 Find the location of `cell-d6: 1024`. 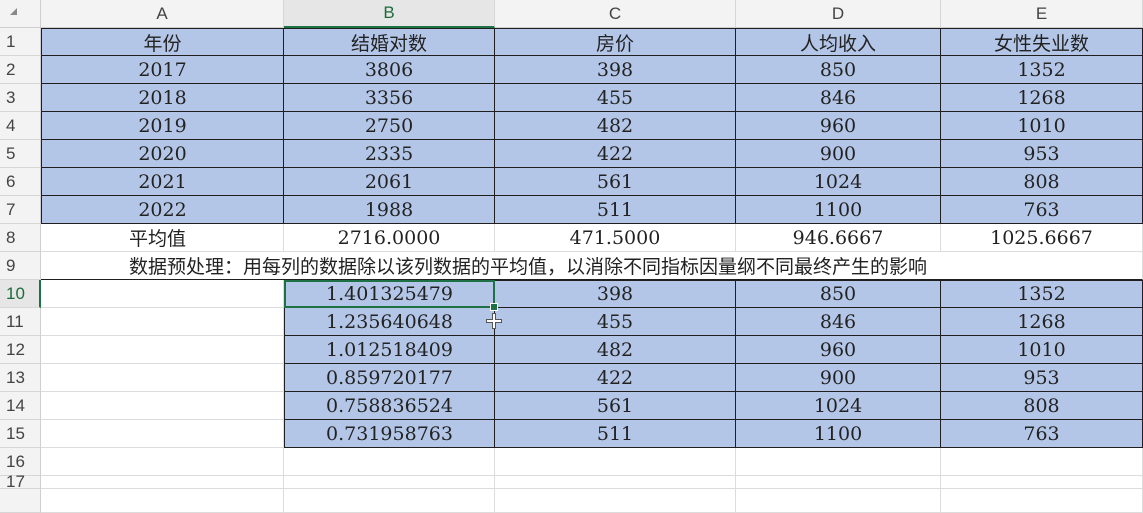

cell-d6: 1024 is located at coordinates (838, 182).